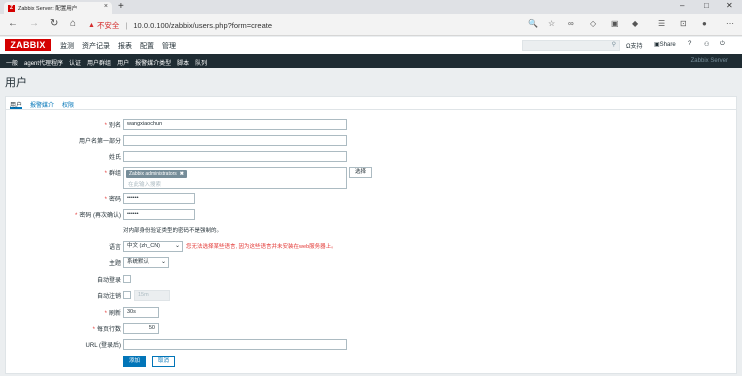  Describe the element at coordinates (682, 5) in the screenshot. I see `minimize-icon: –` at that location.